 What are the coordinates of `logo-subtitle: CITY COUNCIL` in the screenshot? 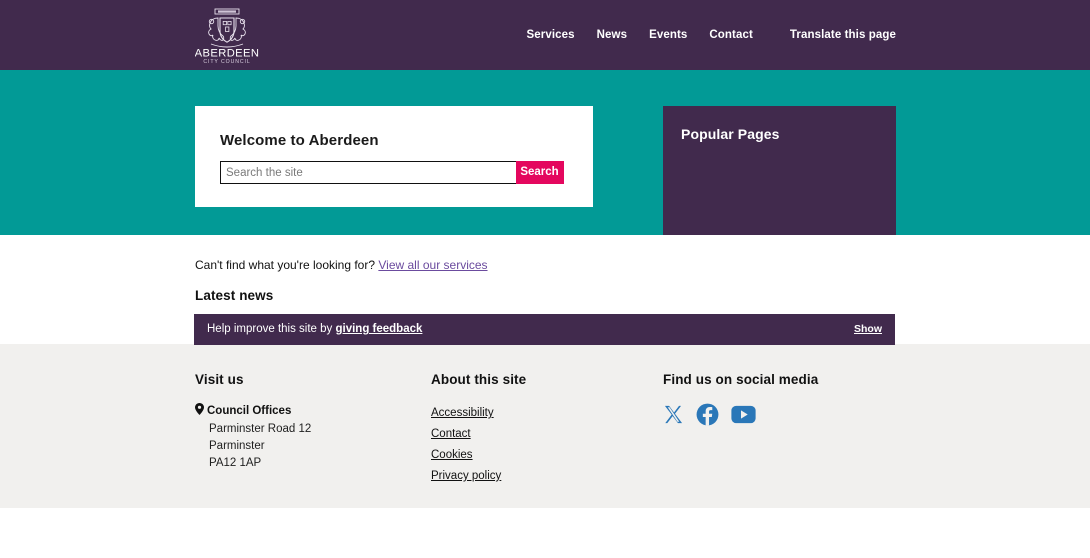 It's located at (226, 61).